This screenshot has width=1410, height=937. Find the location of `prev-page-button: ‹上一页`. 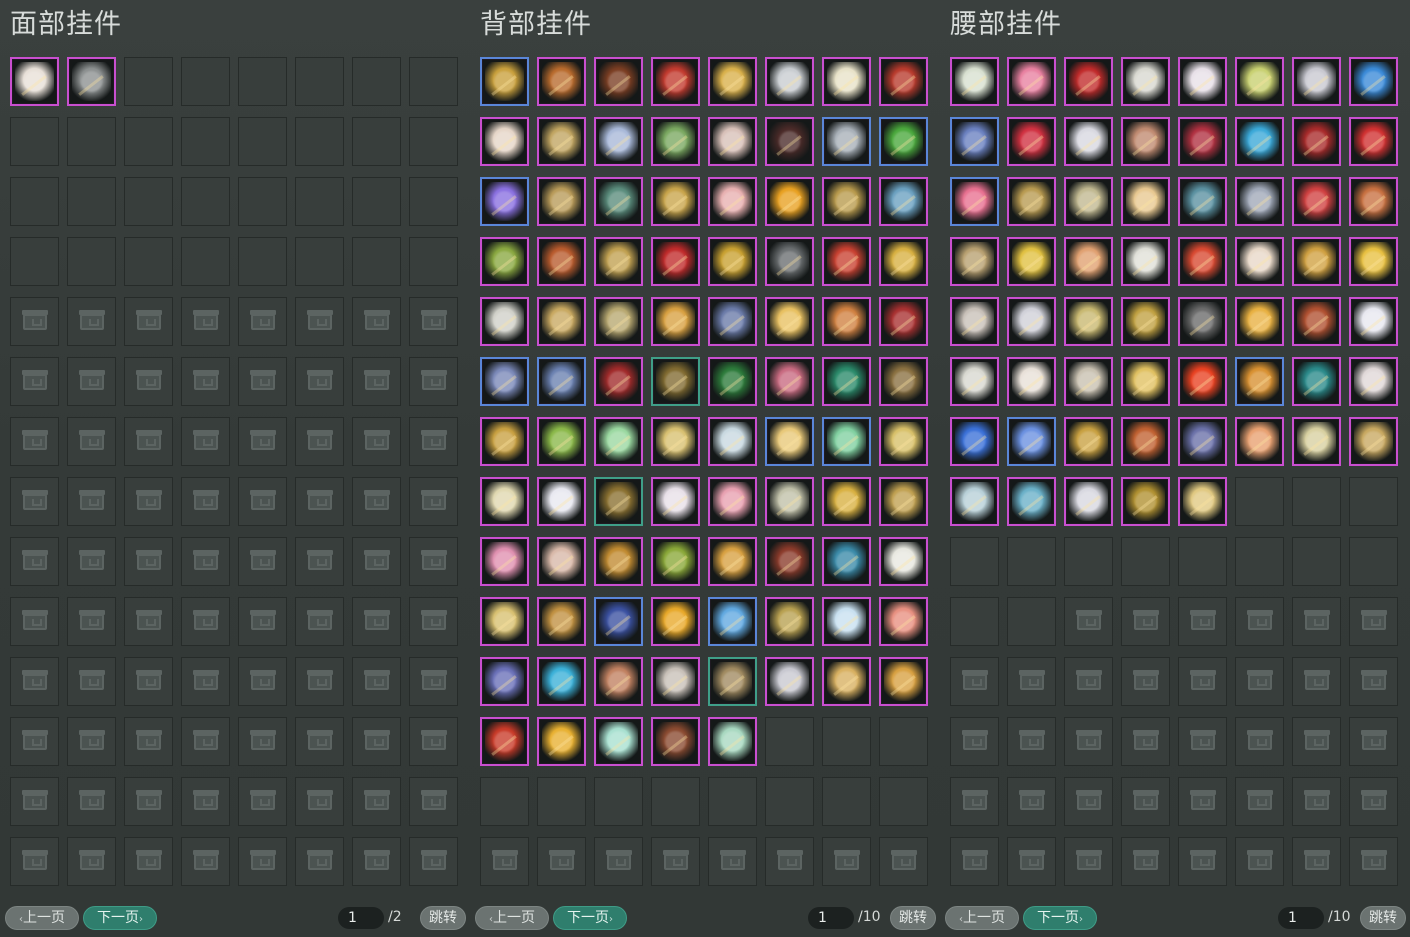

prev-page-button: ‹上一页 is located at coordinates (512, 918).